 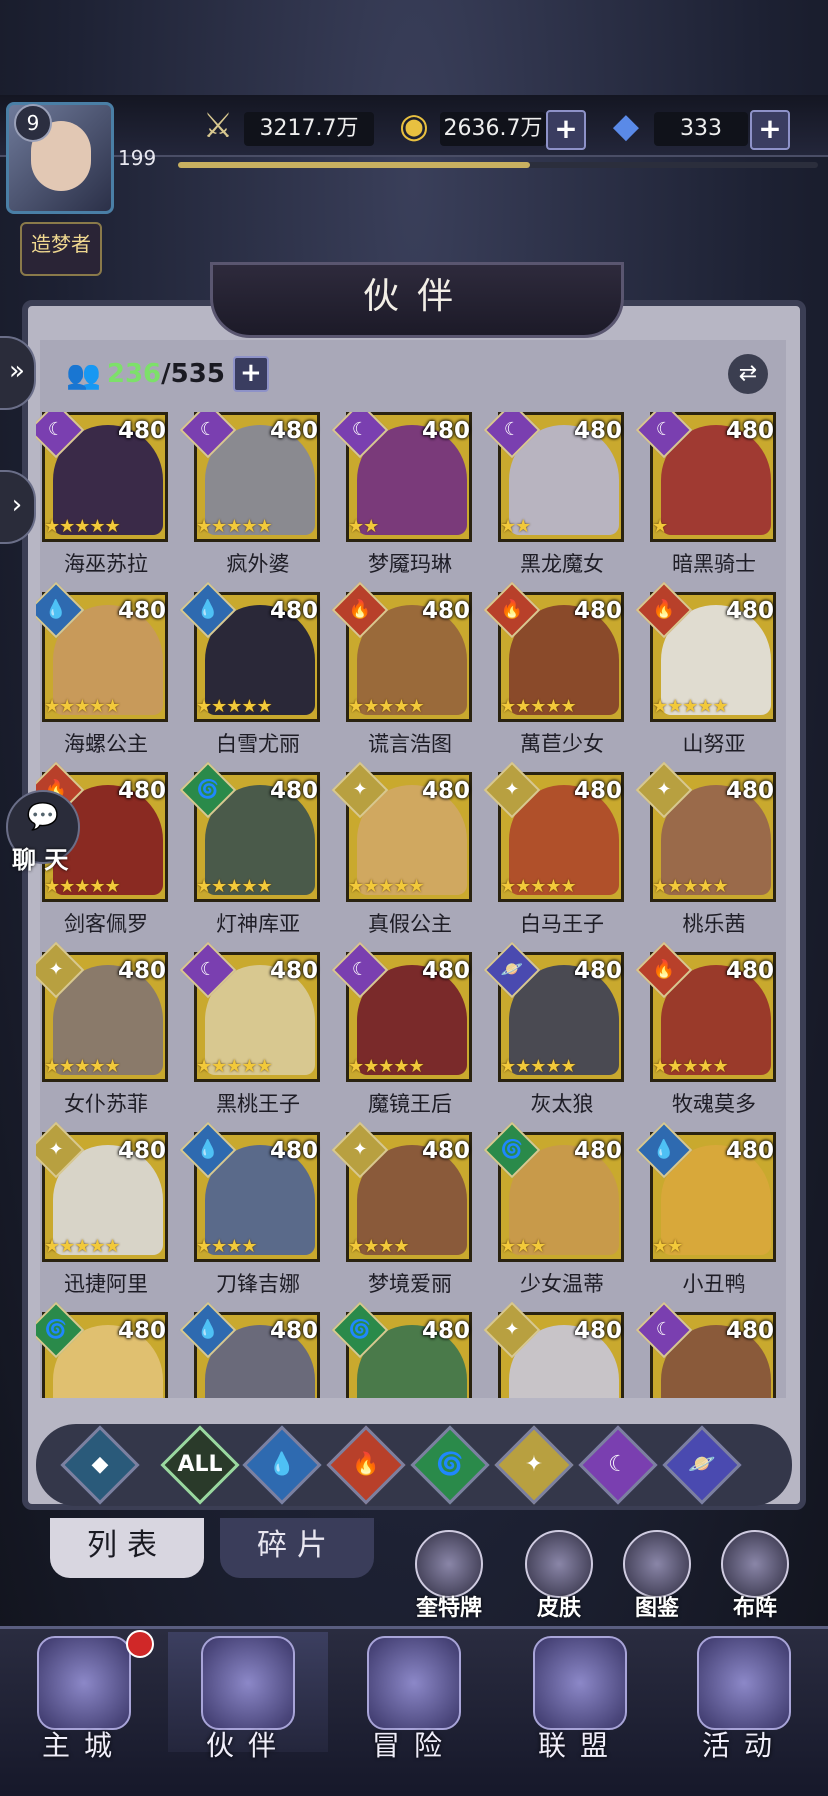 What do you see at coordinates (250, 1030) in the screenshot?
I see `hero-card: ☾ 480 ★★★★★ 黑桃王子` at bounding box center [250, 1030].